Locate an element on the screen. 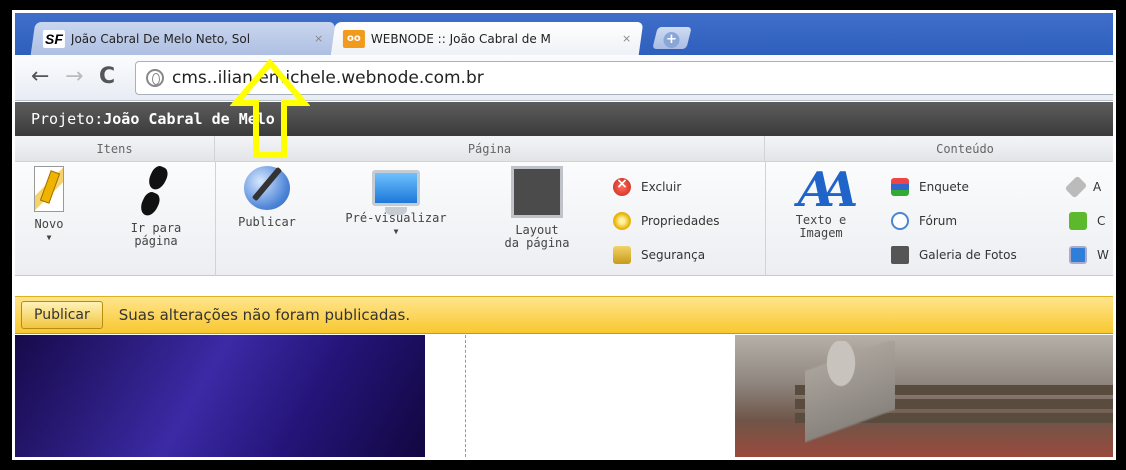 This screenshot has height=470, width=1126. paperclip-icon is located at coordinates (1076, 187).